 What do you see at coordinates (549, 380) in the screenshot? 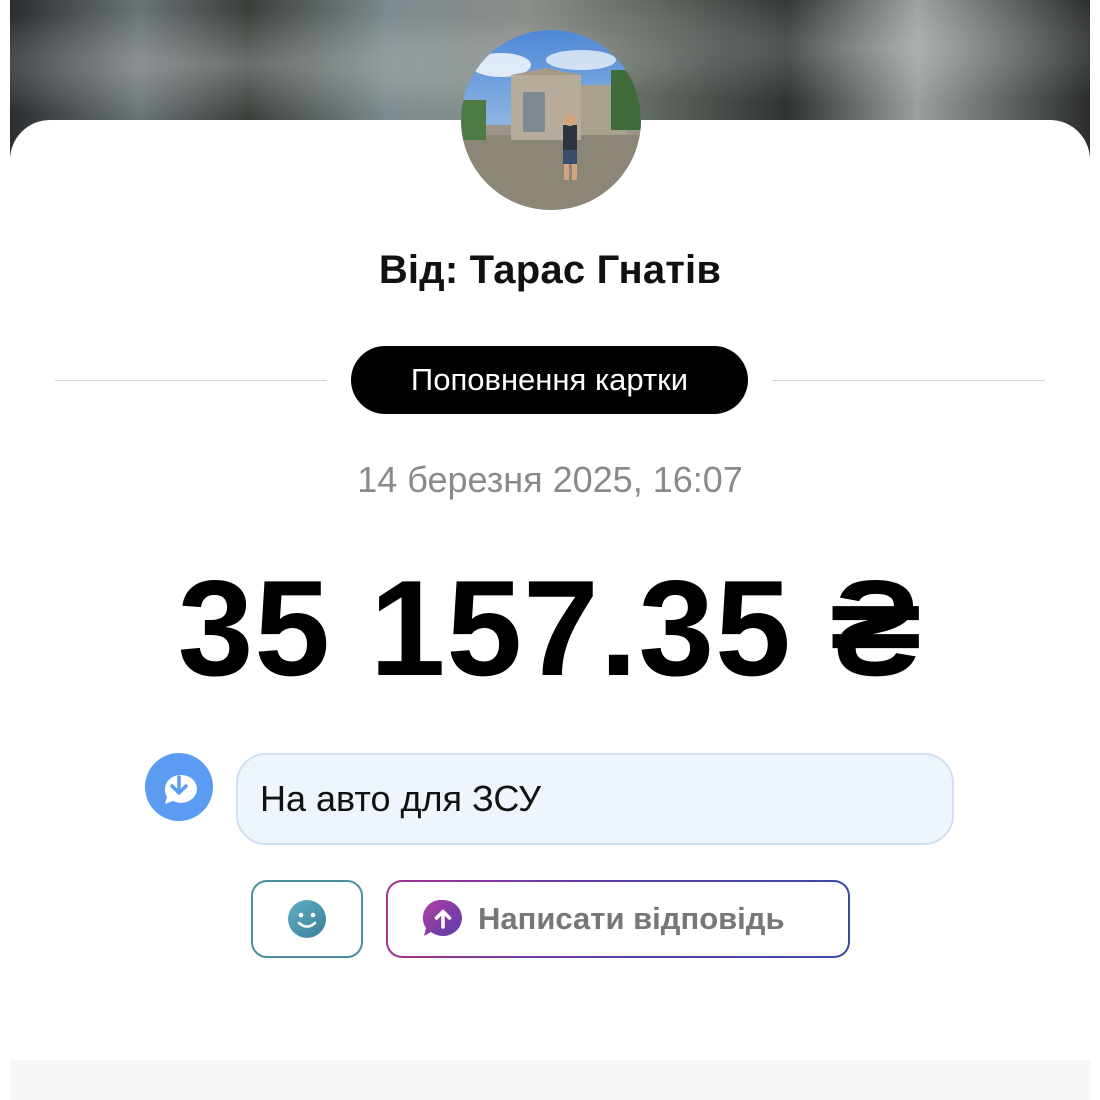
I see `transaction-type-badge: Поповнення картки` at bounding box center [549, 380].